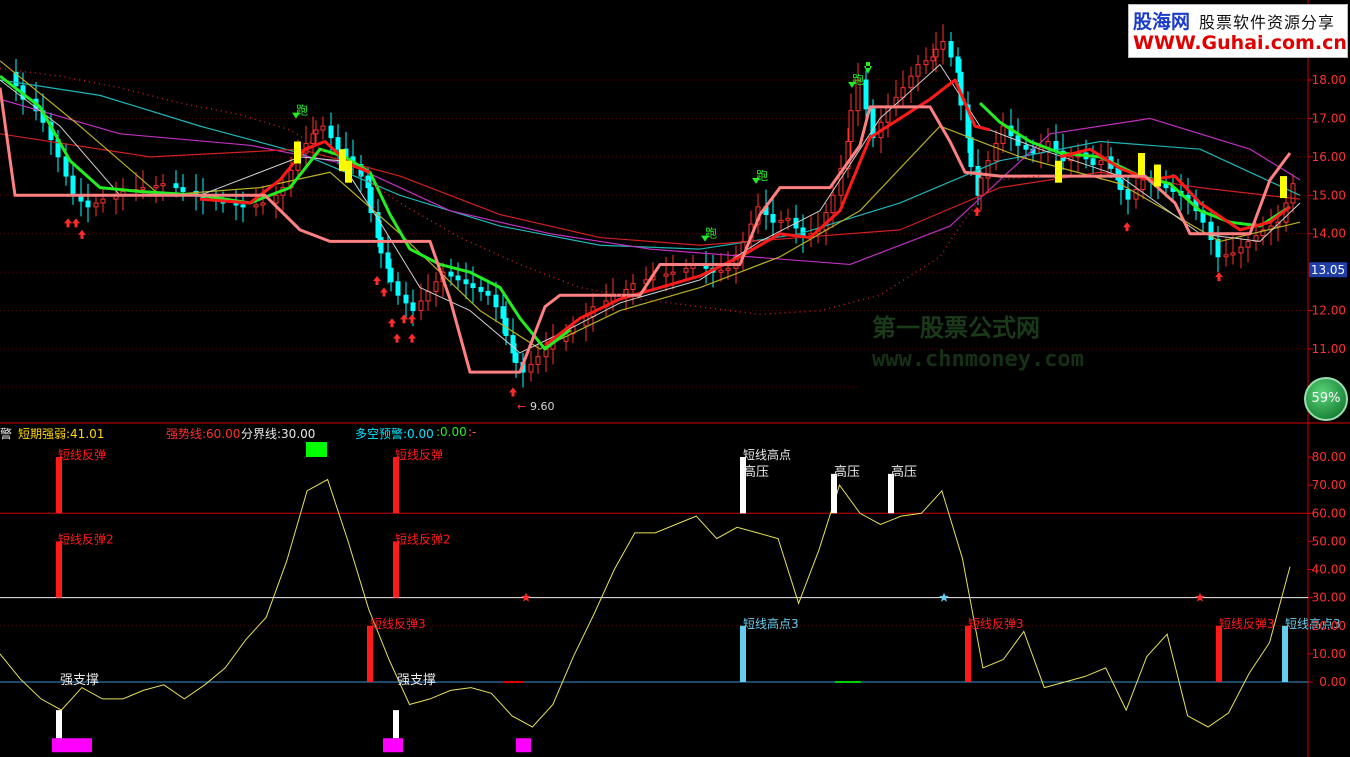  What do you see at coordinates (1267, 22) in the screenshot?
I see `logo-slogan: 股票软件资源分享` at bounding box center [1267, 22].